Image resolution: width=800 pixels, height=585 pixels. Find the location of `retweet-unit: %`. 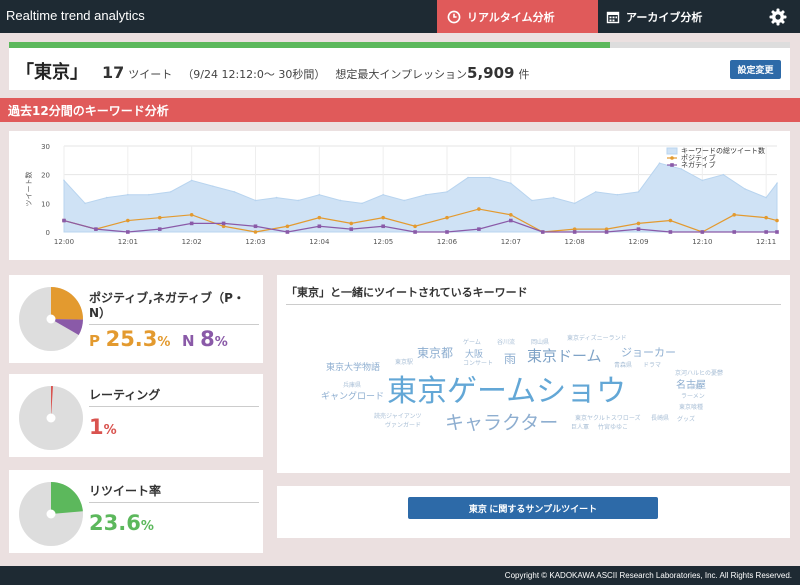

retweet-unit: % is located at coordinates (147, 526).